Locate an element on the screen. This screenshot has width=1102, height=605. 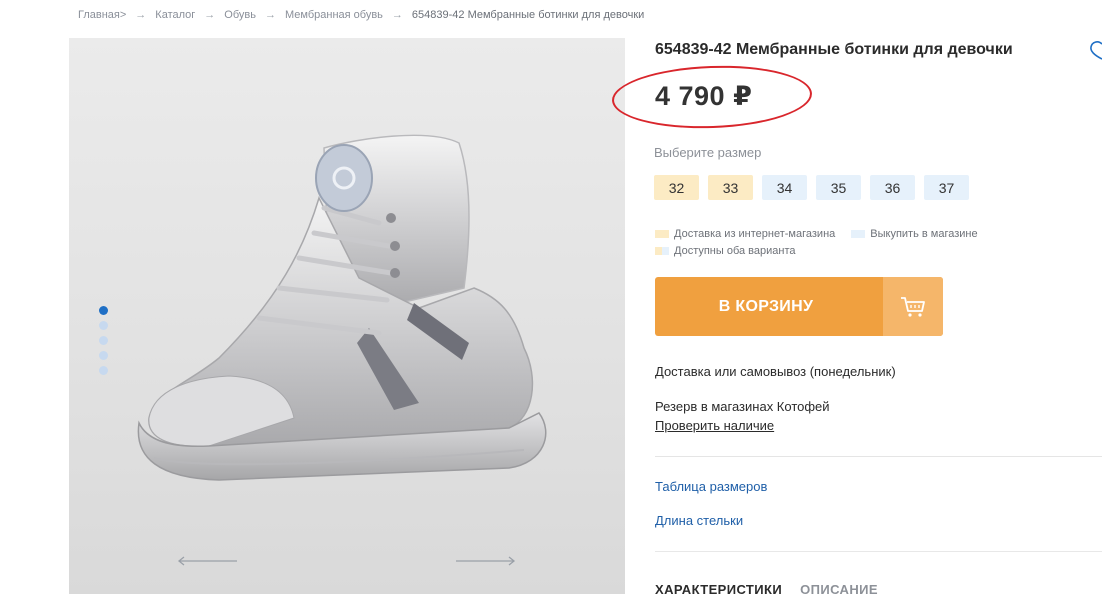
breadcrumb-current: 654839-42 Мембранные ботинки для девочки is located at coordinates (528, 15).